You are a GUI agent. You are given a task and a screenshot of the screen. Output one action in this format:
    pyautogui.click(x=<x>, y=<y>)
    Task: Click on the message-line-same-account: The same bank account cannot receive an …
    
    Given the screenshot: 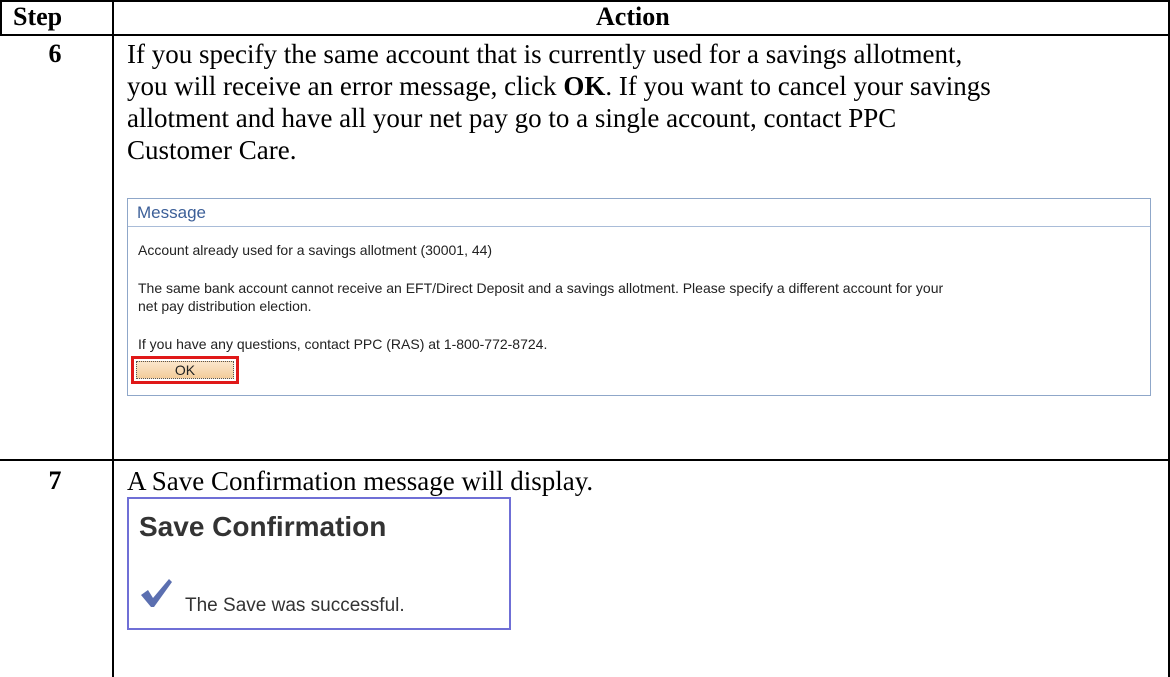 What is the action you would take?
    pyautogui.click(x=541, y=288)
    